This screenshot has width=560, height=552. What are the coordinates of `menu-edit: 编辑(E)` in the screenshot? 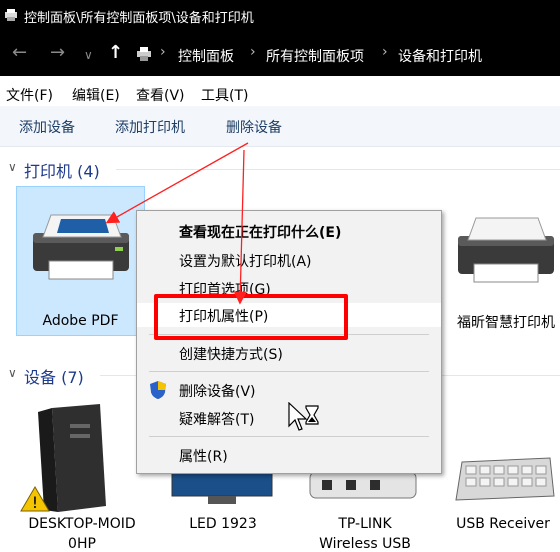 It's located at (96, 95).